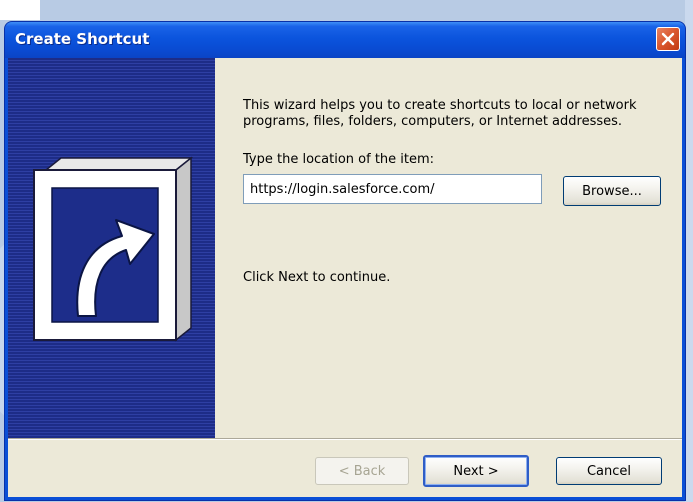  Describe the element at coordinates (609, 471) in the screenshot. I see `cancel-button: Cancel` at that location.